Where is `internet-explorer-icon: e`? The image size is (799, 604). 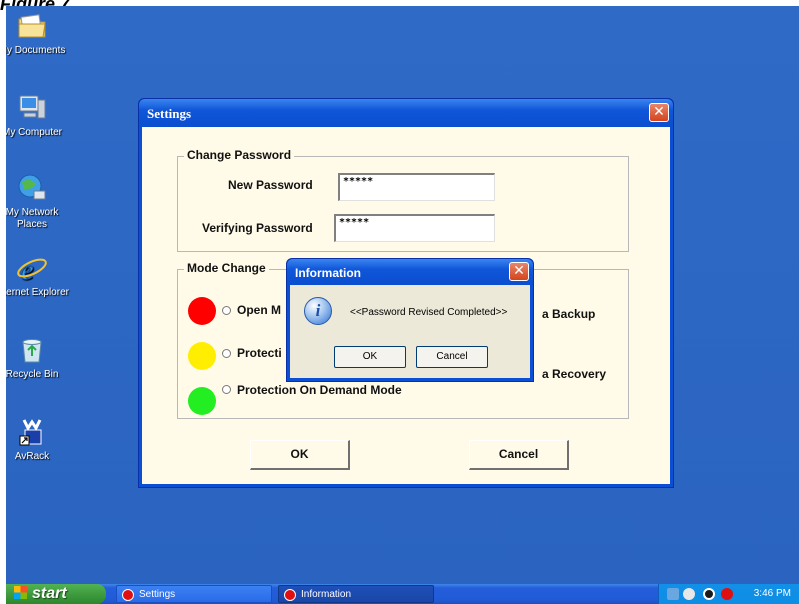 internet-explorer-icon: e is located at coordinates (32, 269).